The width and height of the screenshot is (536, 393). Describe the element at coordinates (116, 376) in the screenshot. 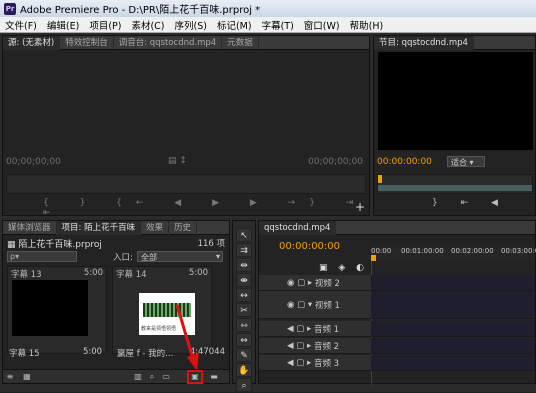

I see `project-footer-toolbar: ≡ ▦ ▥ ⌕ ▭ ▣ ▬` at that location.